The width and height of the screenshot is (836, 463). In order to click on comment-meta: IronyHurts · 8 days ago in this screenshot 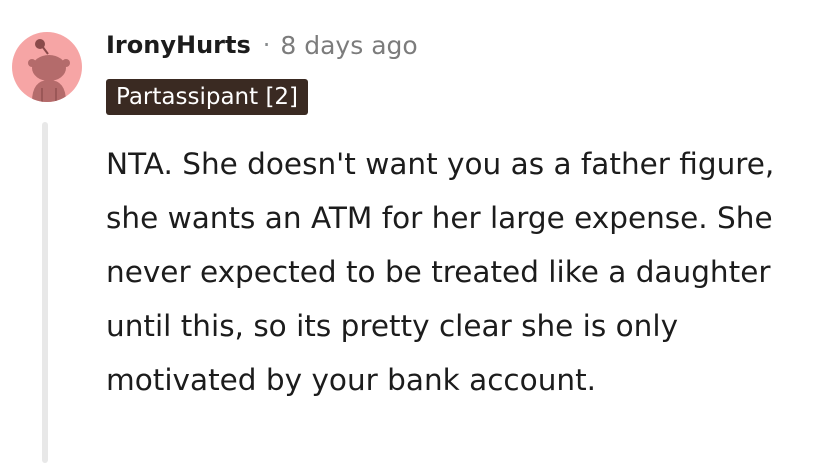, I will do `click(262, 45)`.